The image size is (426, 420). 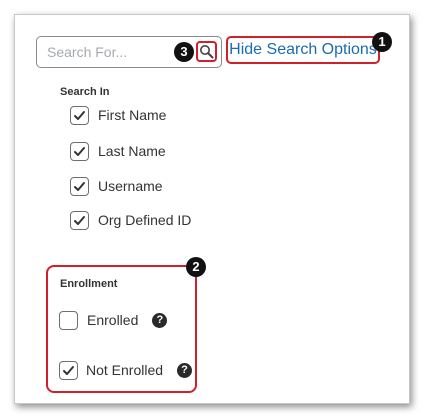 I want to click on enrollment-heading: Enrollment, so click(x=89, y=284).